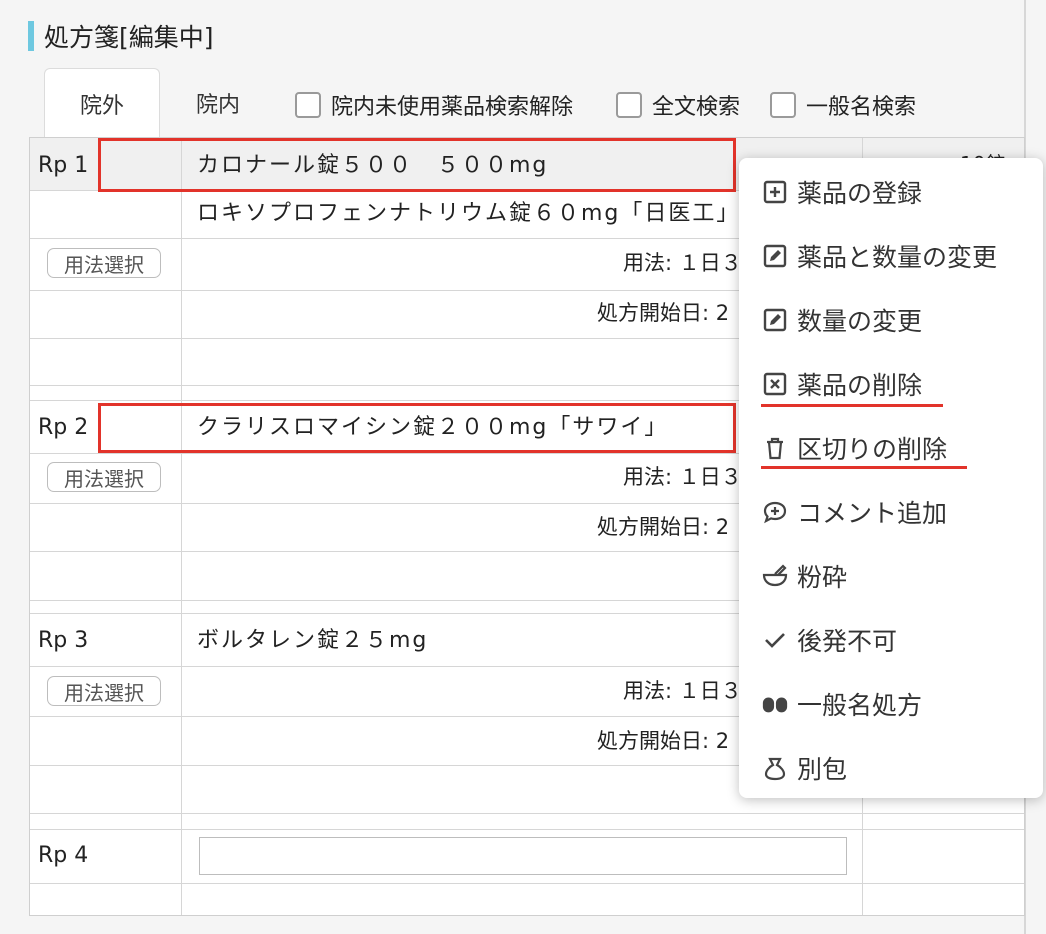  What do you see at coordinates (822, 577) in the screenshot?
I see `menu-item-label: 粉砕` at bounding box center [822, 577].